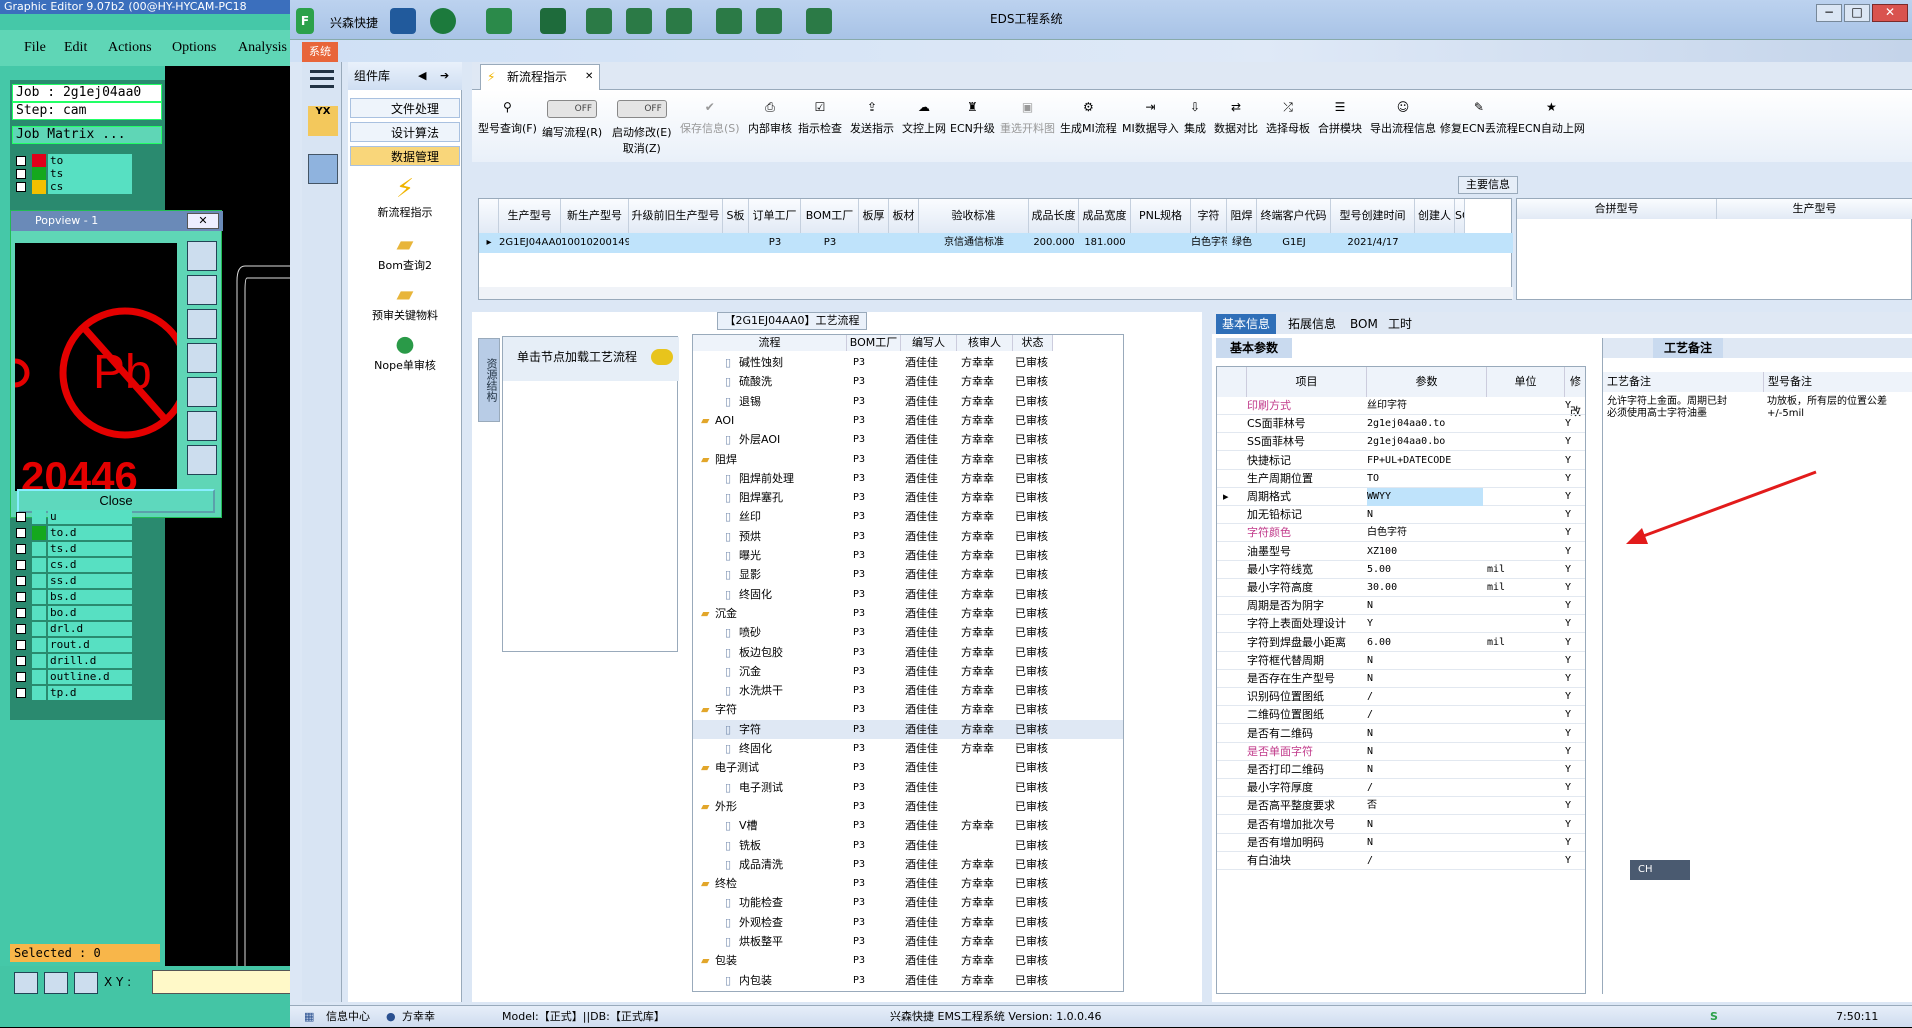 This screenshot has height=1028, width=1912. What do you see at coordinates (405, 156) in the screenshot?
I see `comp-data-management: 数据管理` at bounding box center [405, 156].